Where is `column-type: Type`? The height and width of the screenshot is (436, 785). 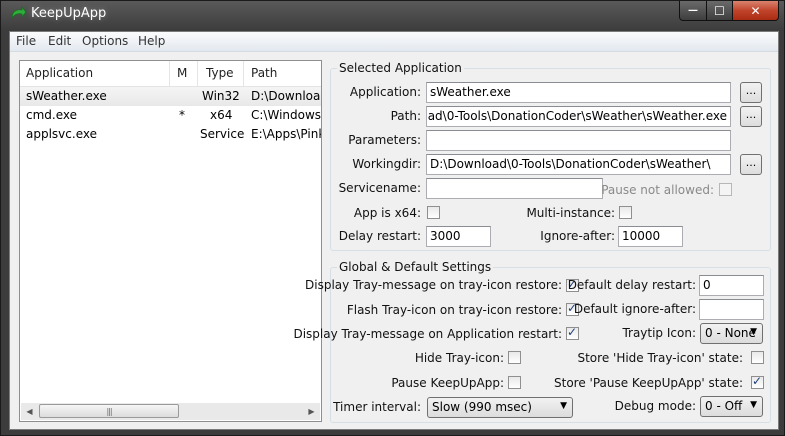 column-type: Type is located at coordinates (220, 73).